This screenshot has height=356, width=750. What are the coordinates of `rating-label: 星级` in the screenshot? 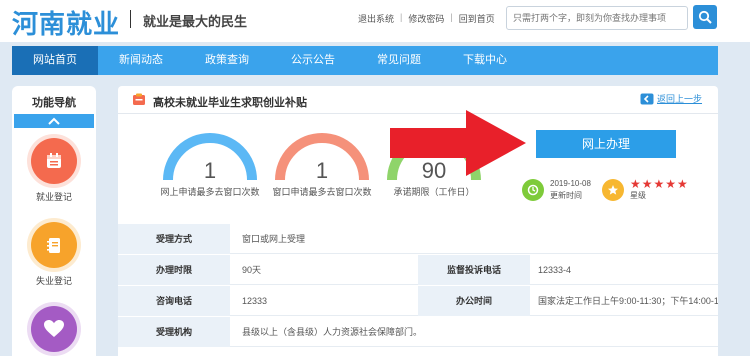 It's located at (638, 195).